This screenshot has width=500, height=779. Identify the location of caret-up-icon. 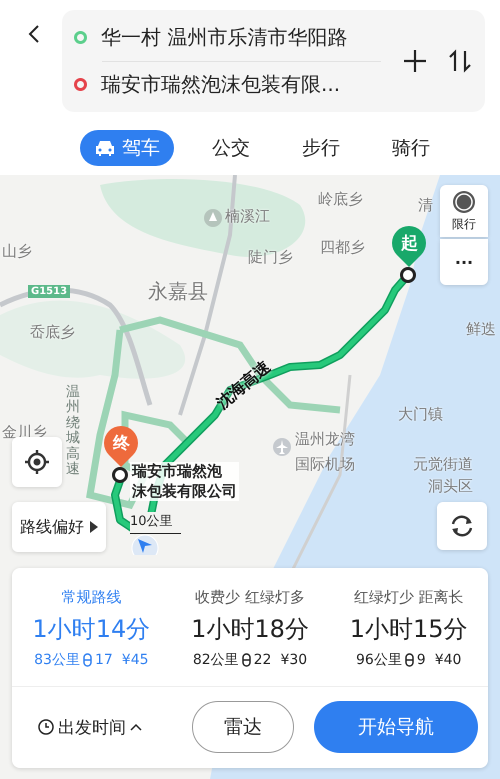
(136, 727).